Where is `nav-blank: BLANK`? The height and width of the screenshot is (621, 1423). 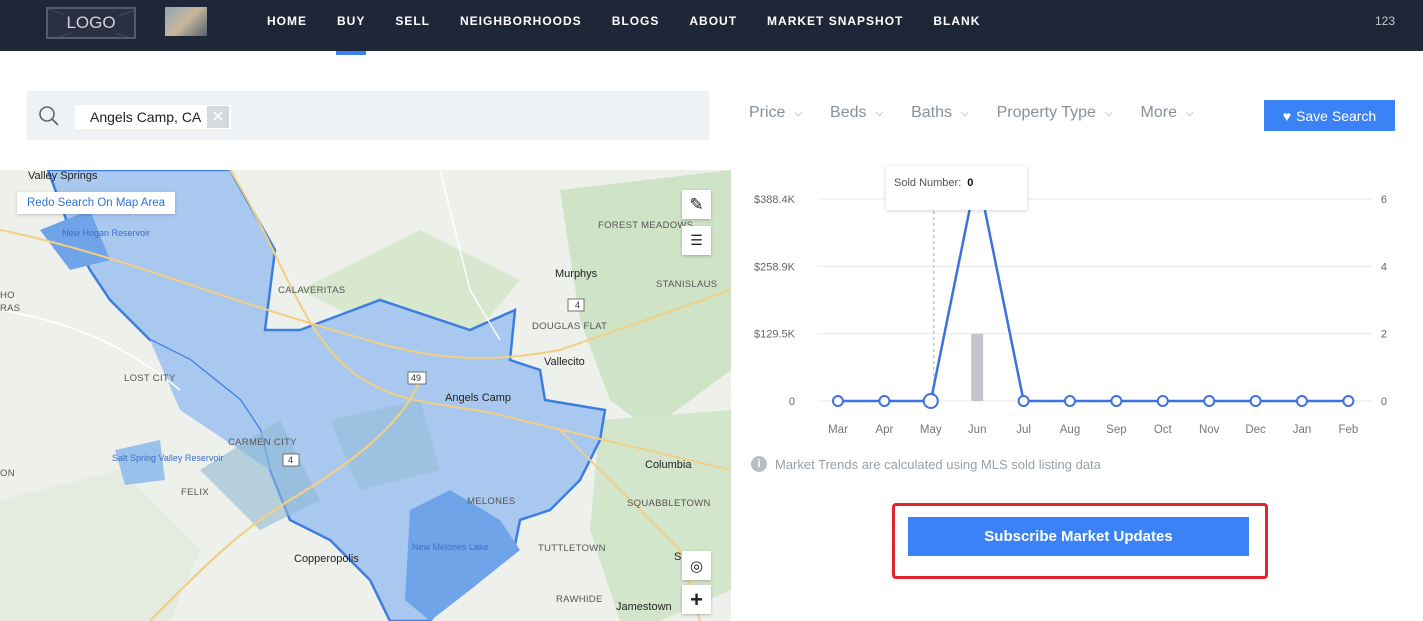 nav-blank: BLANK is located at coordinates (956, 25).